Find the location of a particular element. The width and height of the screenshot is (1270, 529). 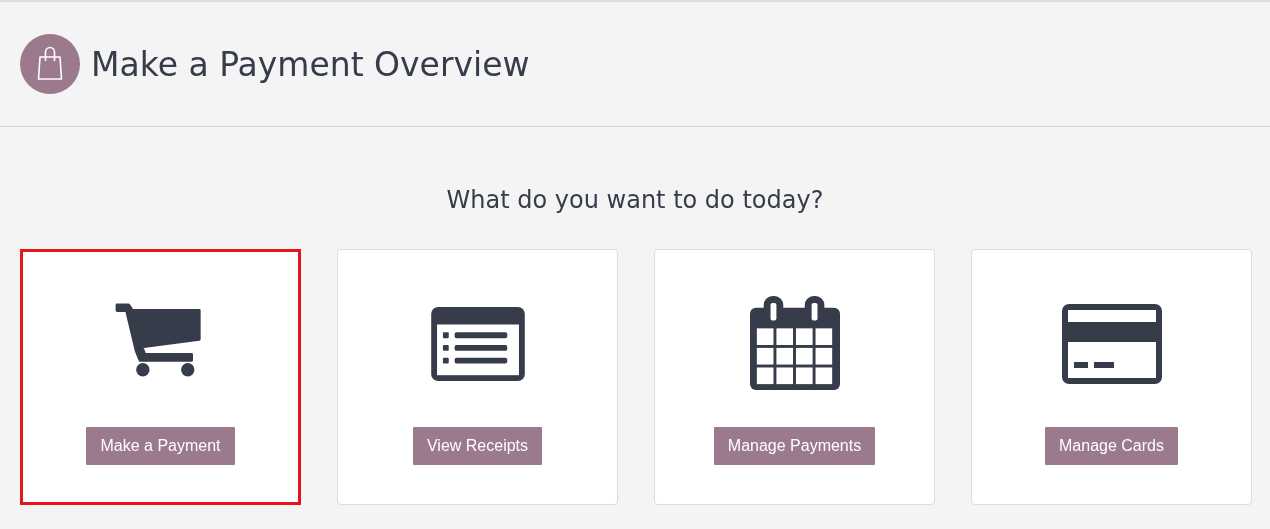

list-icon is located at coordinates (477, 344).